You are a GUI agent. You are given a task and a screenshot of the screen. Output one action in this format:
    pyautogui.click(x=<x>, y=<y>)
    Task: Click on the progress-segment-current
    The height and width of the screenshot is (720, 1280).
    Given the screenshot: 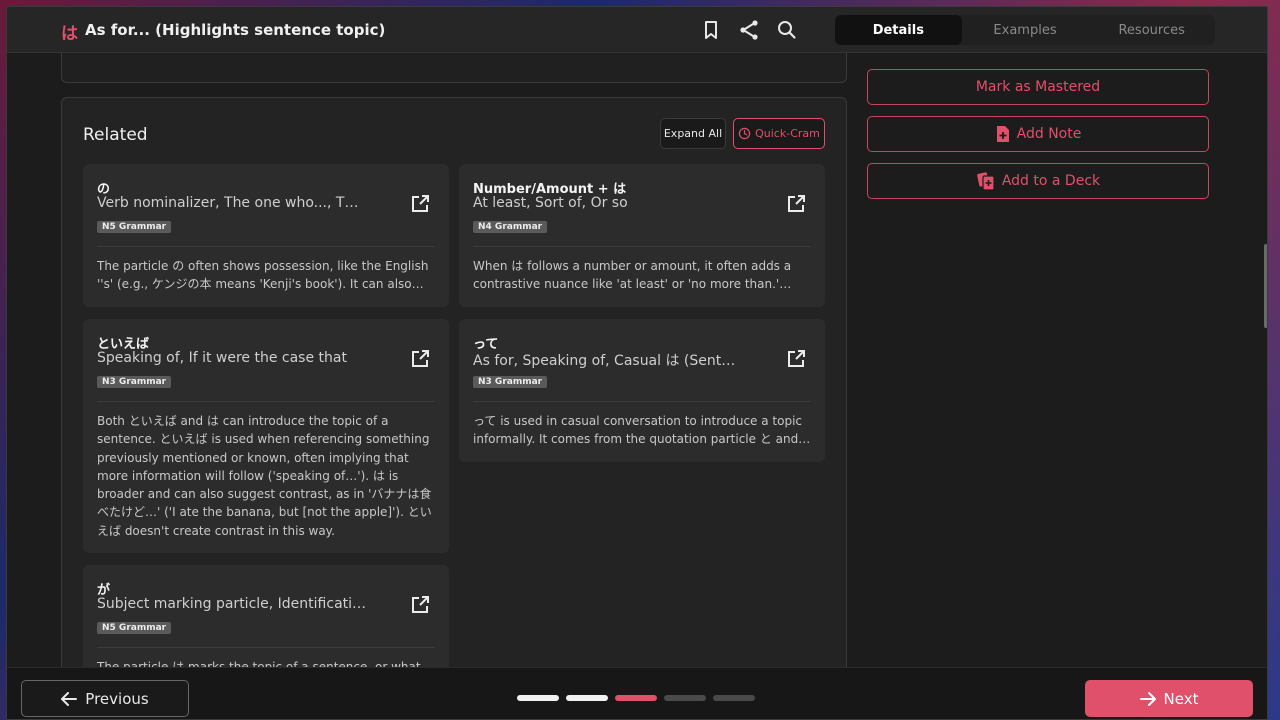 What is the action you would take?
    pyautogui.click(x=636, y=698)
    